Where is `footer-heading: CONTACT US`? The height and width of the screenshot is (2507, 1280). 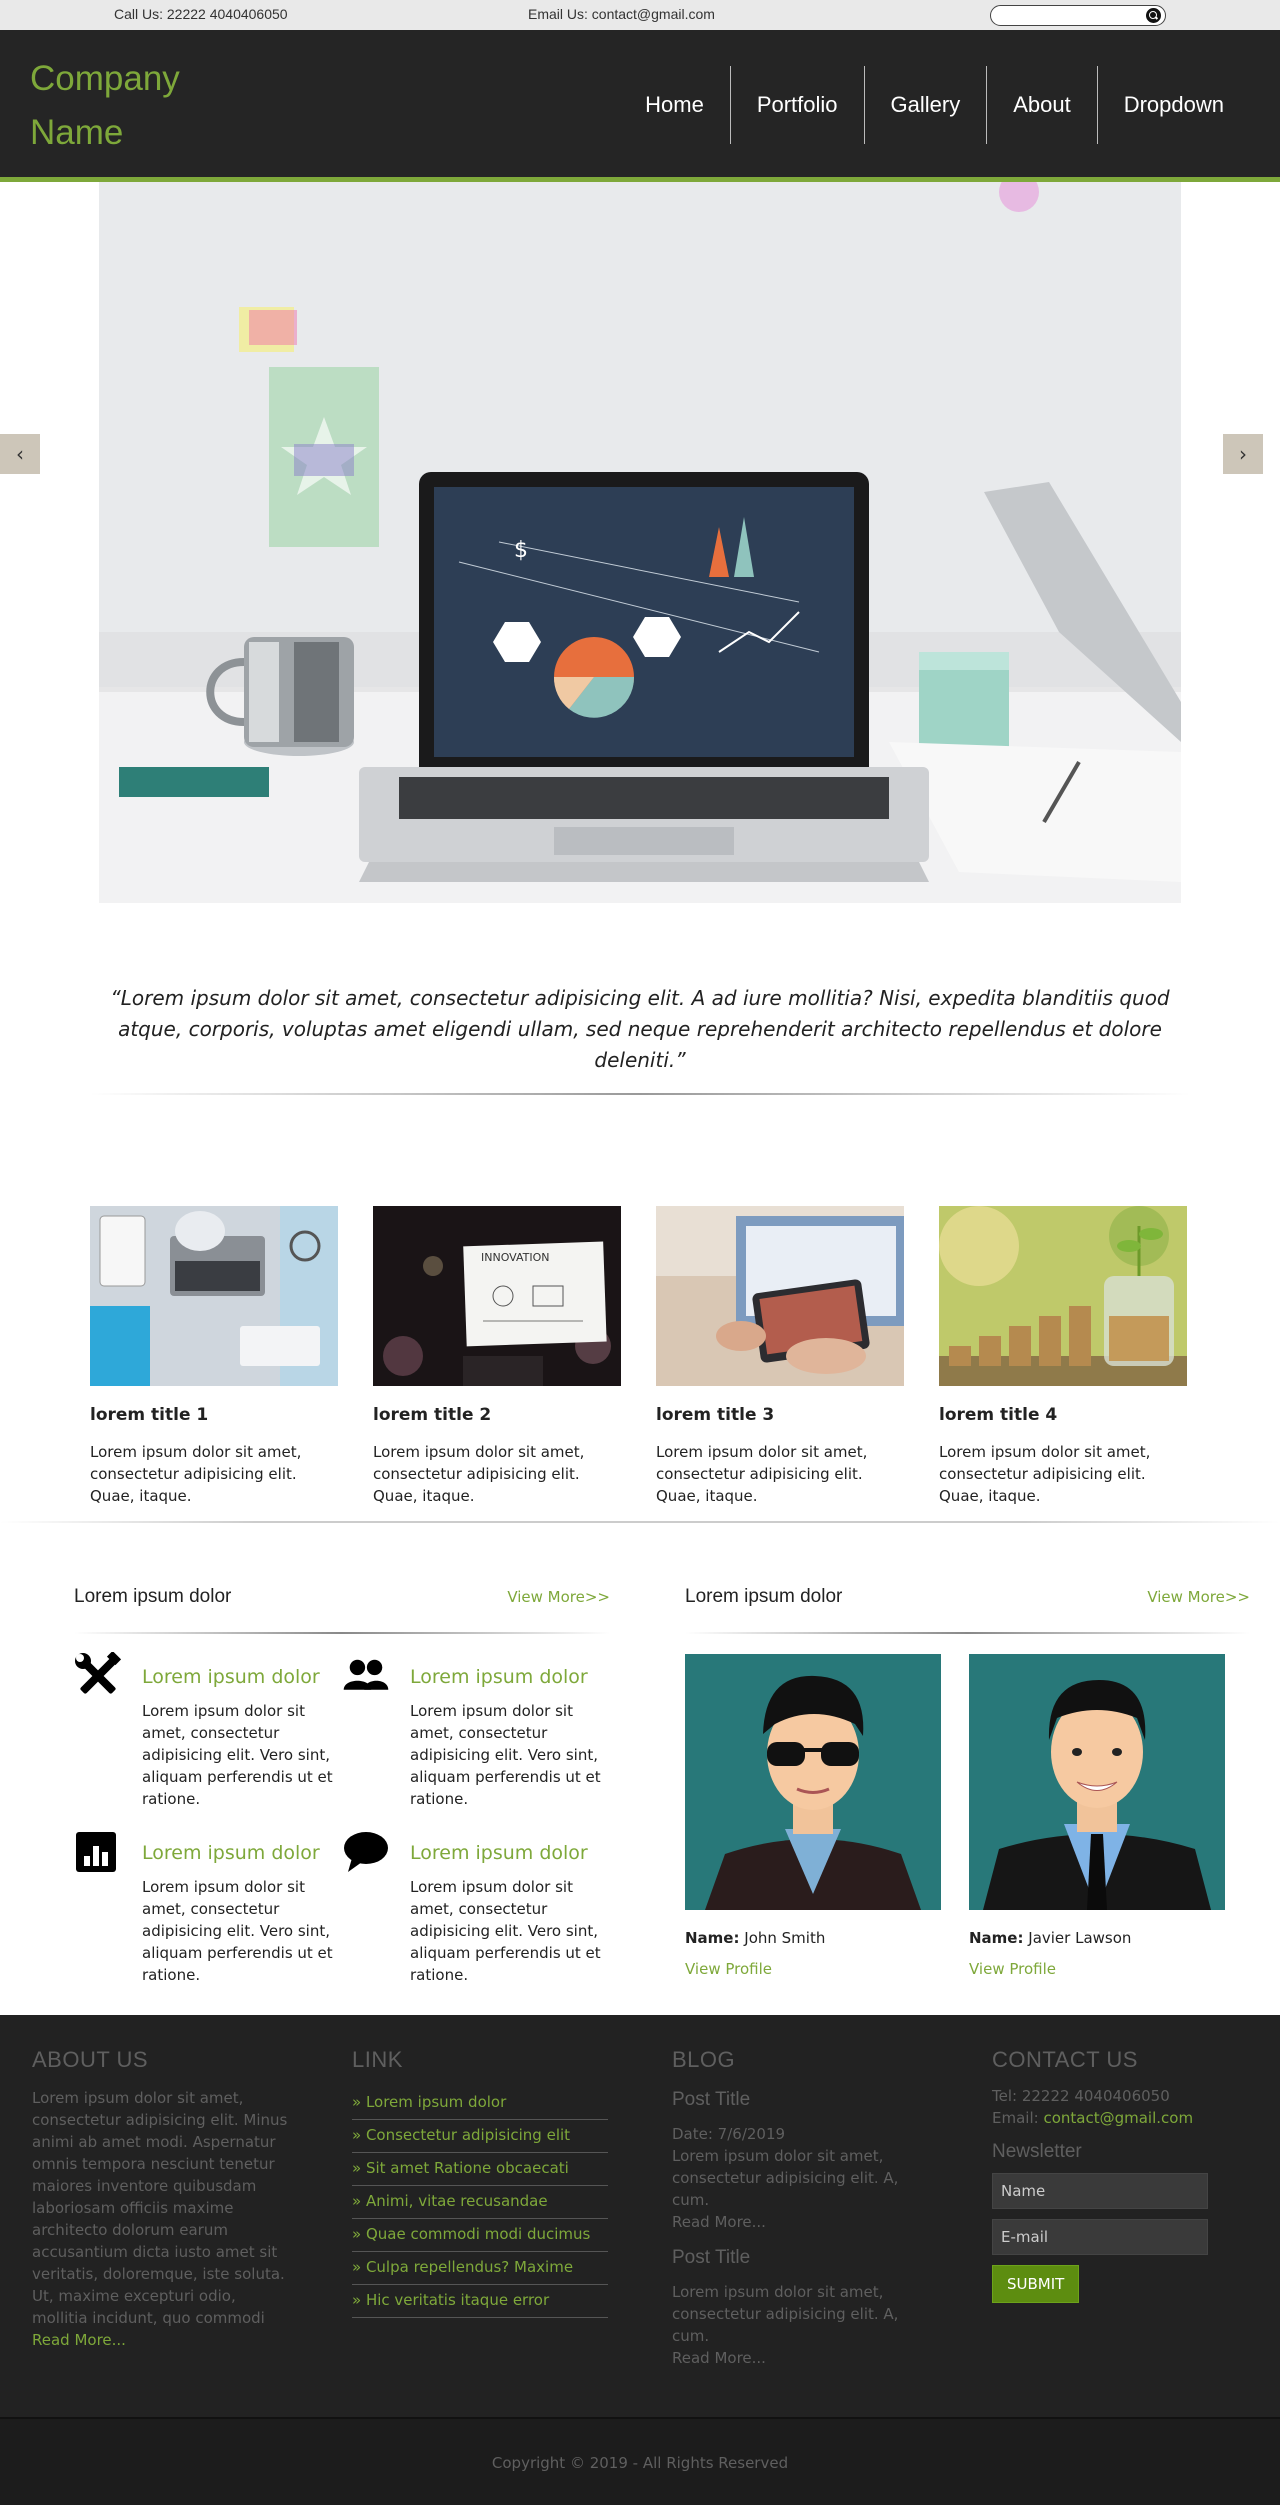
footer-heading: CONTACT US is located at coordinates (1065, 2059).